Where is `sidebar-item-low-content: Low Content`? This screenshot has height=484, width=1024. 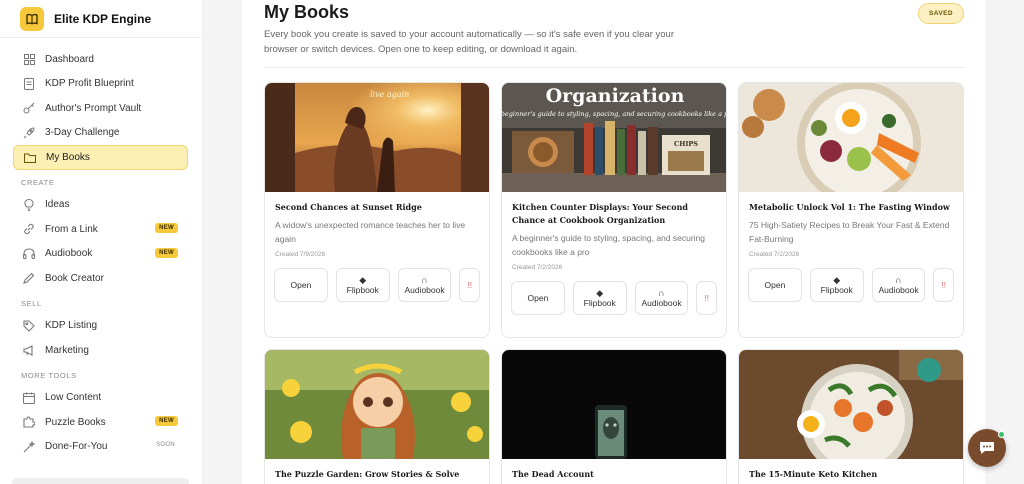 sidebar-item-low-content: Low Content is located at coordinates (100, 398).